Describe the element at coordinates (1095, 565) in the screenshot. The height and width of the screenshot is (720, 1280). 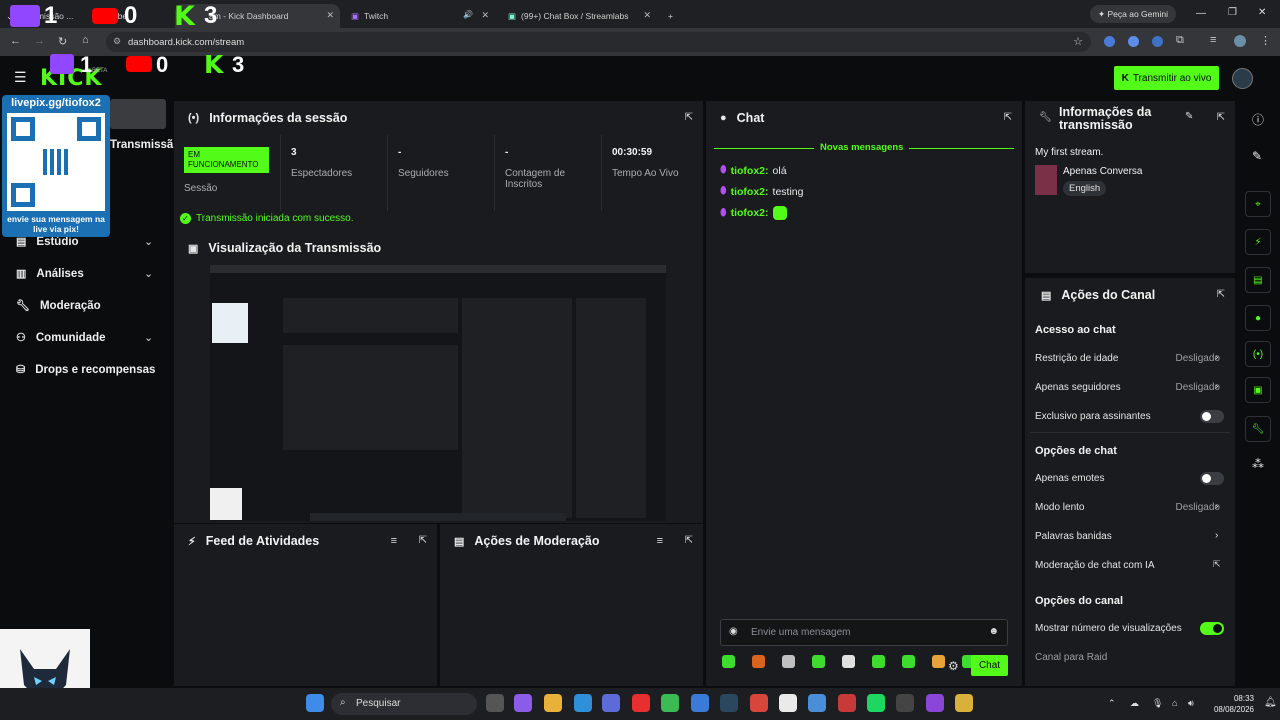
I see `ai-moderation-setting: Moderação de chat com IA` at that location.